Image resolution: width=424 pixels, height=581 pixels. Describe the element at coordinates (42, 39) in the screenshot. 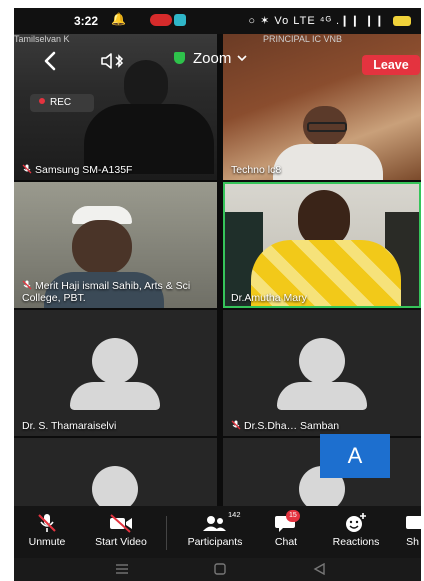

I see `cut-participant-name: Tamilselvan K` at that location.